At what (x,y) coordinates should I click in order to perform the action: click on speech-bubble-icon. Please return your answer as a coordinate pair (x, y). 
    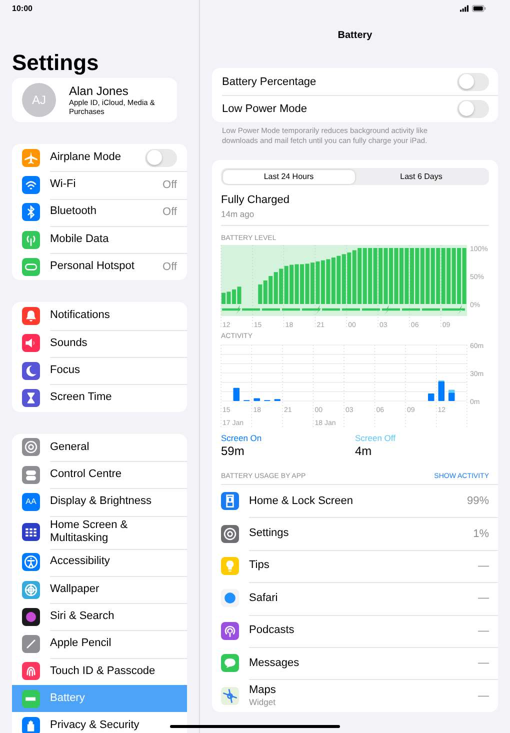
    Looking at the image, I should click on (230, 663).